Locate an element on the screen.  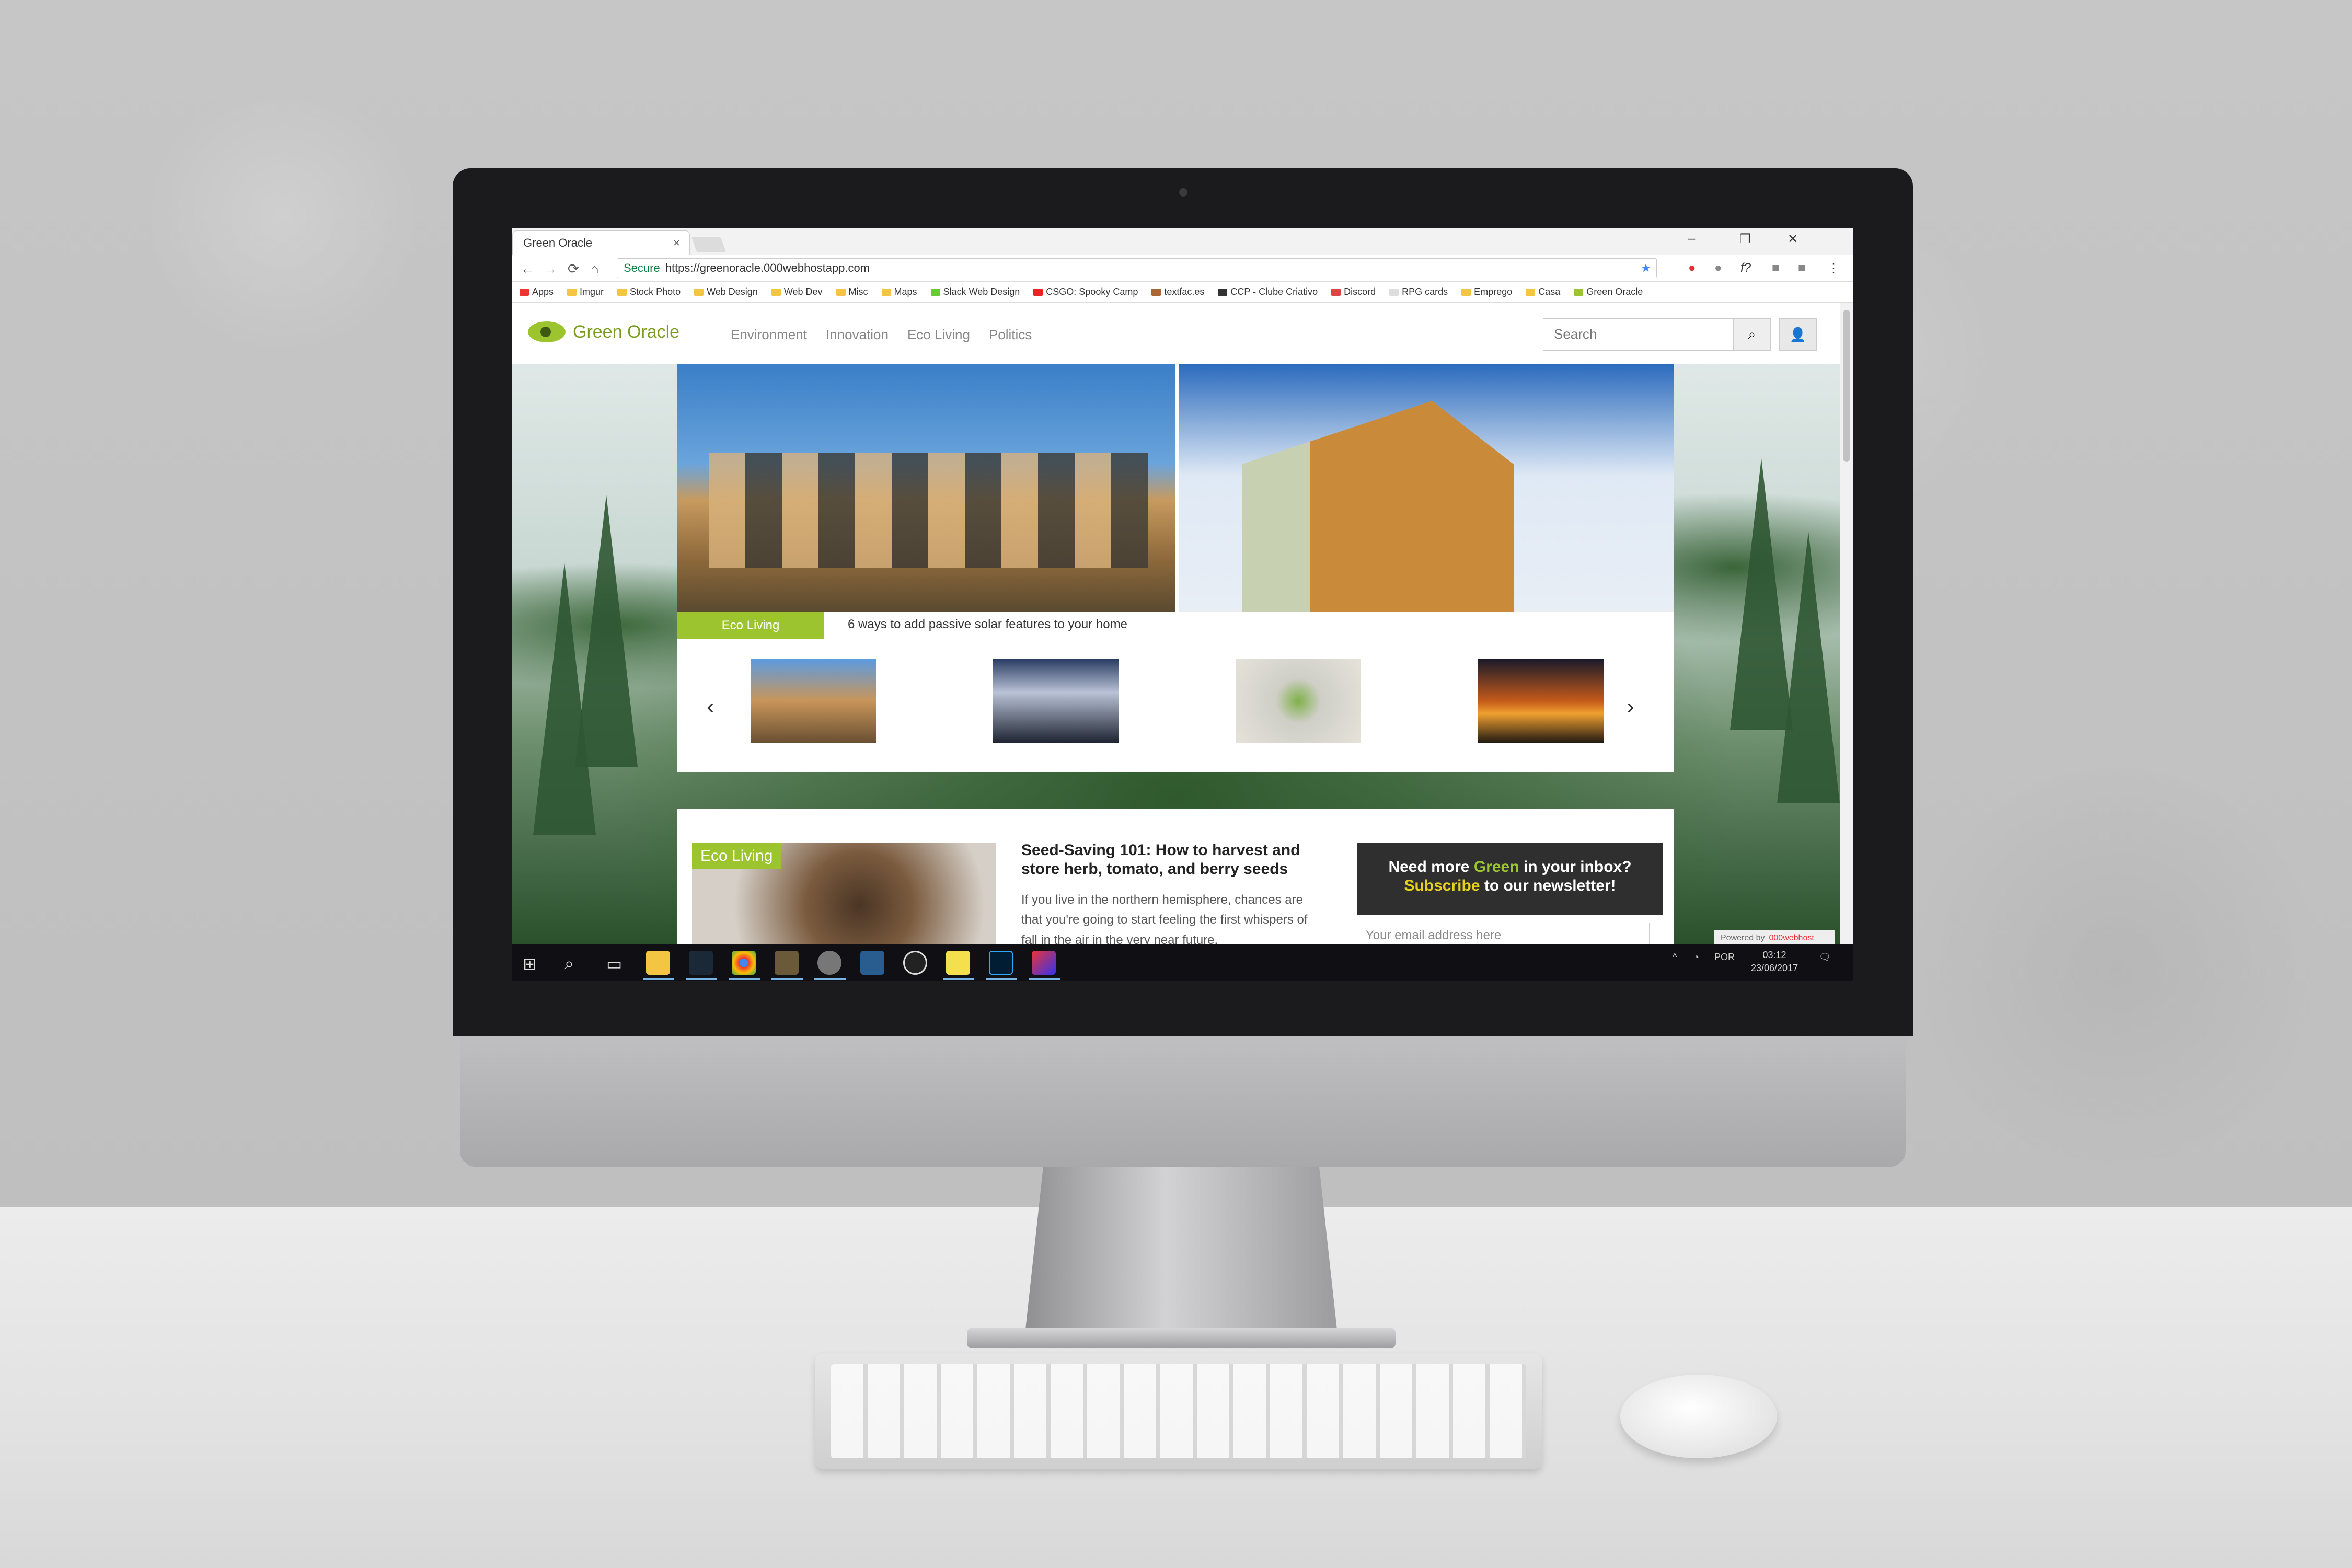
browser-menu-icon: ⋮ is located at coordinates (1833, 268).